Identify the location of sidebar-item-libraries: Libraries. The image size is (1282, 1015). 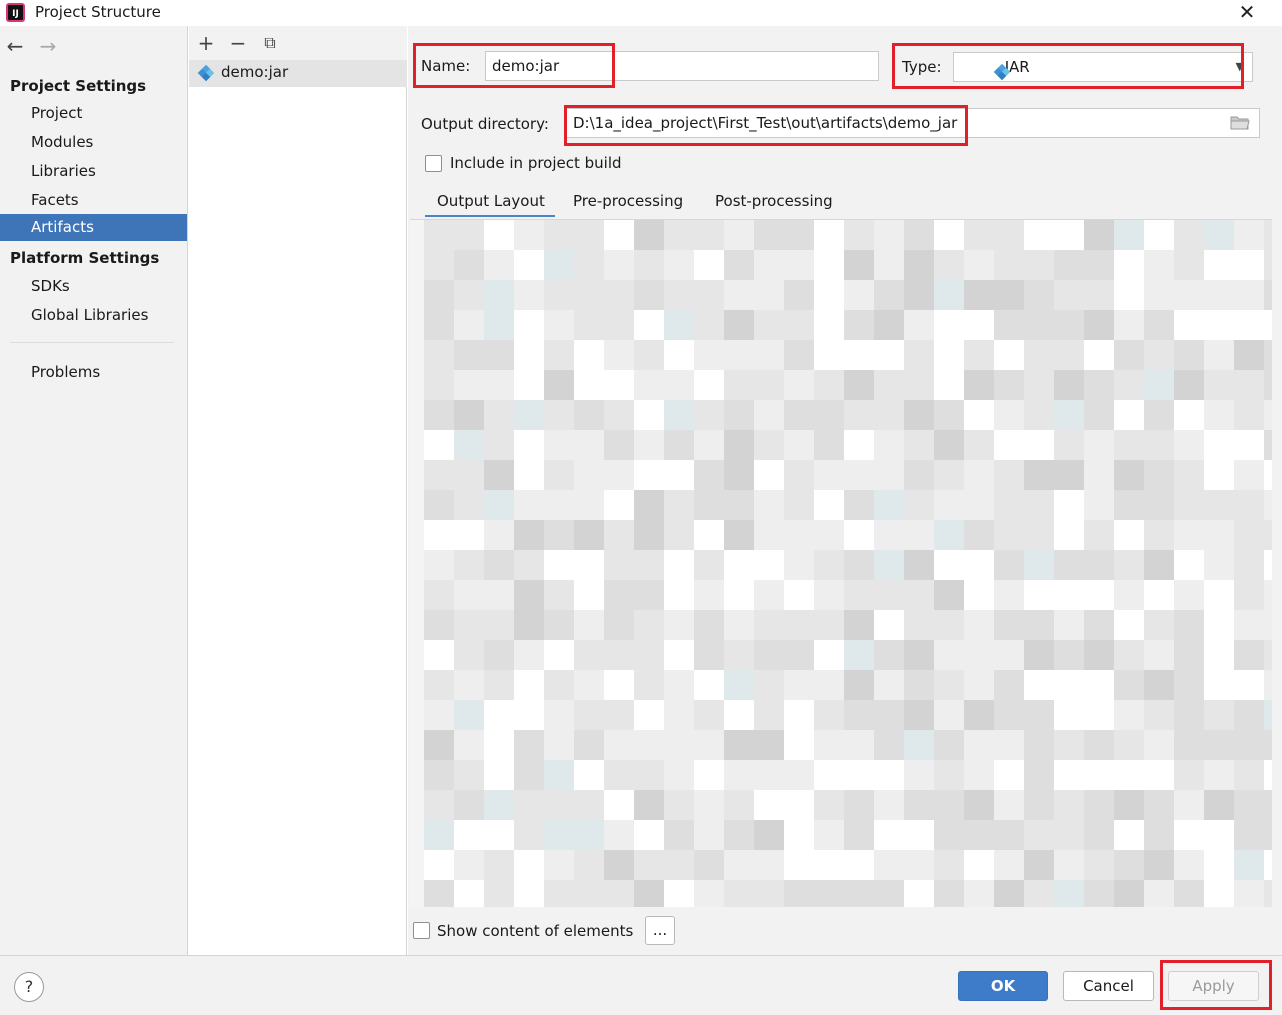
(93, 171).